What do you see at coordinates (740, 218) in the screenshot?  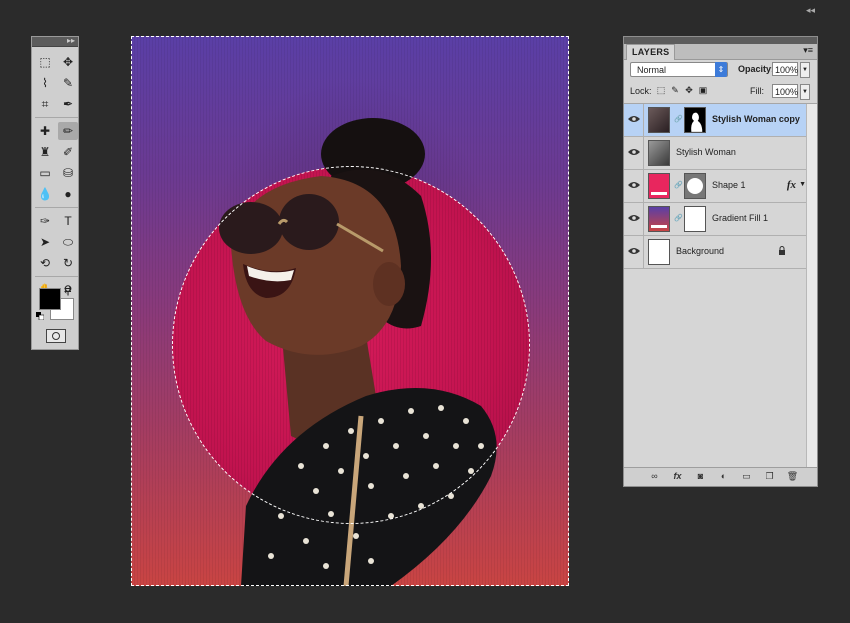 I see `layer-name: Gradient Fill 1` at bounding box center [740, 218].